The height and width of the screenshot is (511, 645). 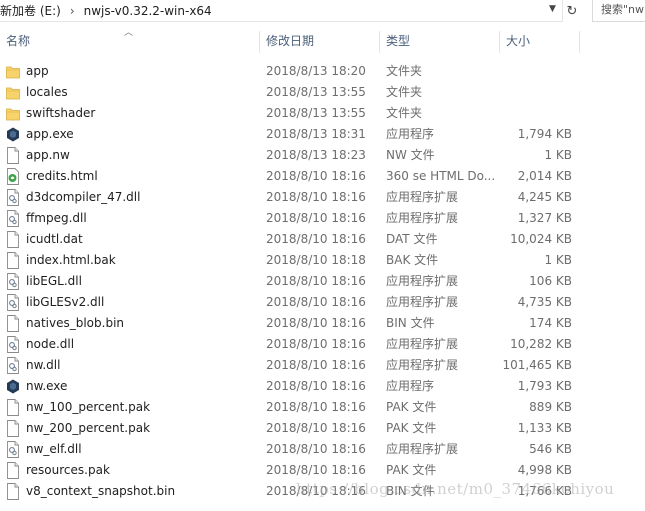 I want to click on file-row: locales 2018/8/13 13:55 文件夹, so click(x=322, y=92).